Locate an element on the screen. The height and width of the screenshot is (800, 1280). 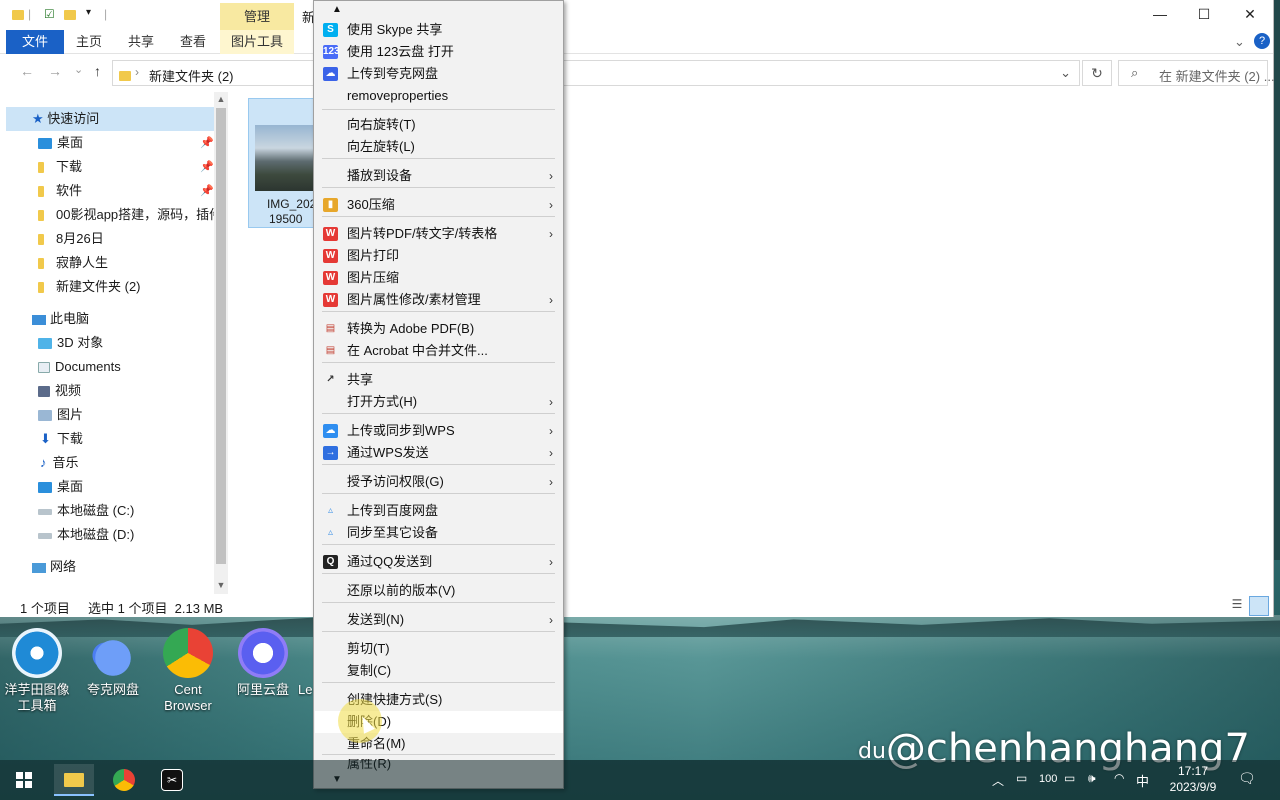
menu-item-l: 向左旋转(L) is located at coordinates (439, 147).